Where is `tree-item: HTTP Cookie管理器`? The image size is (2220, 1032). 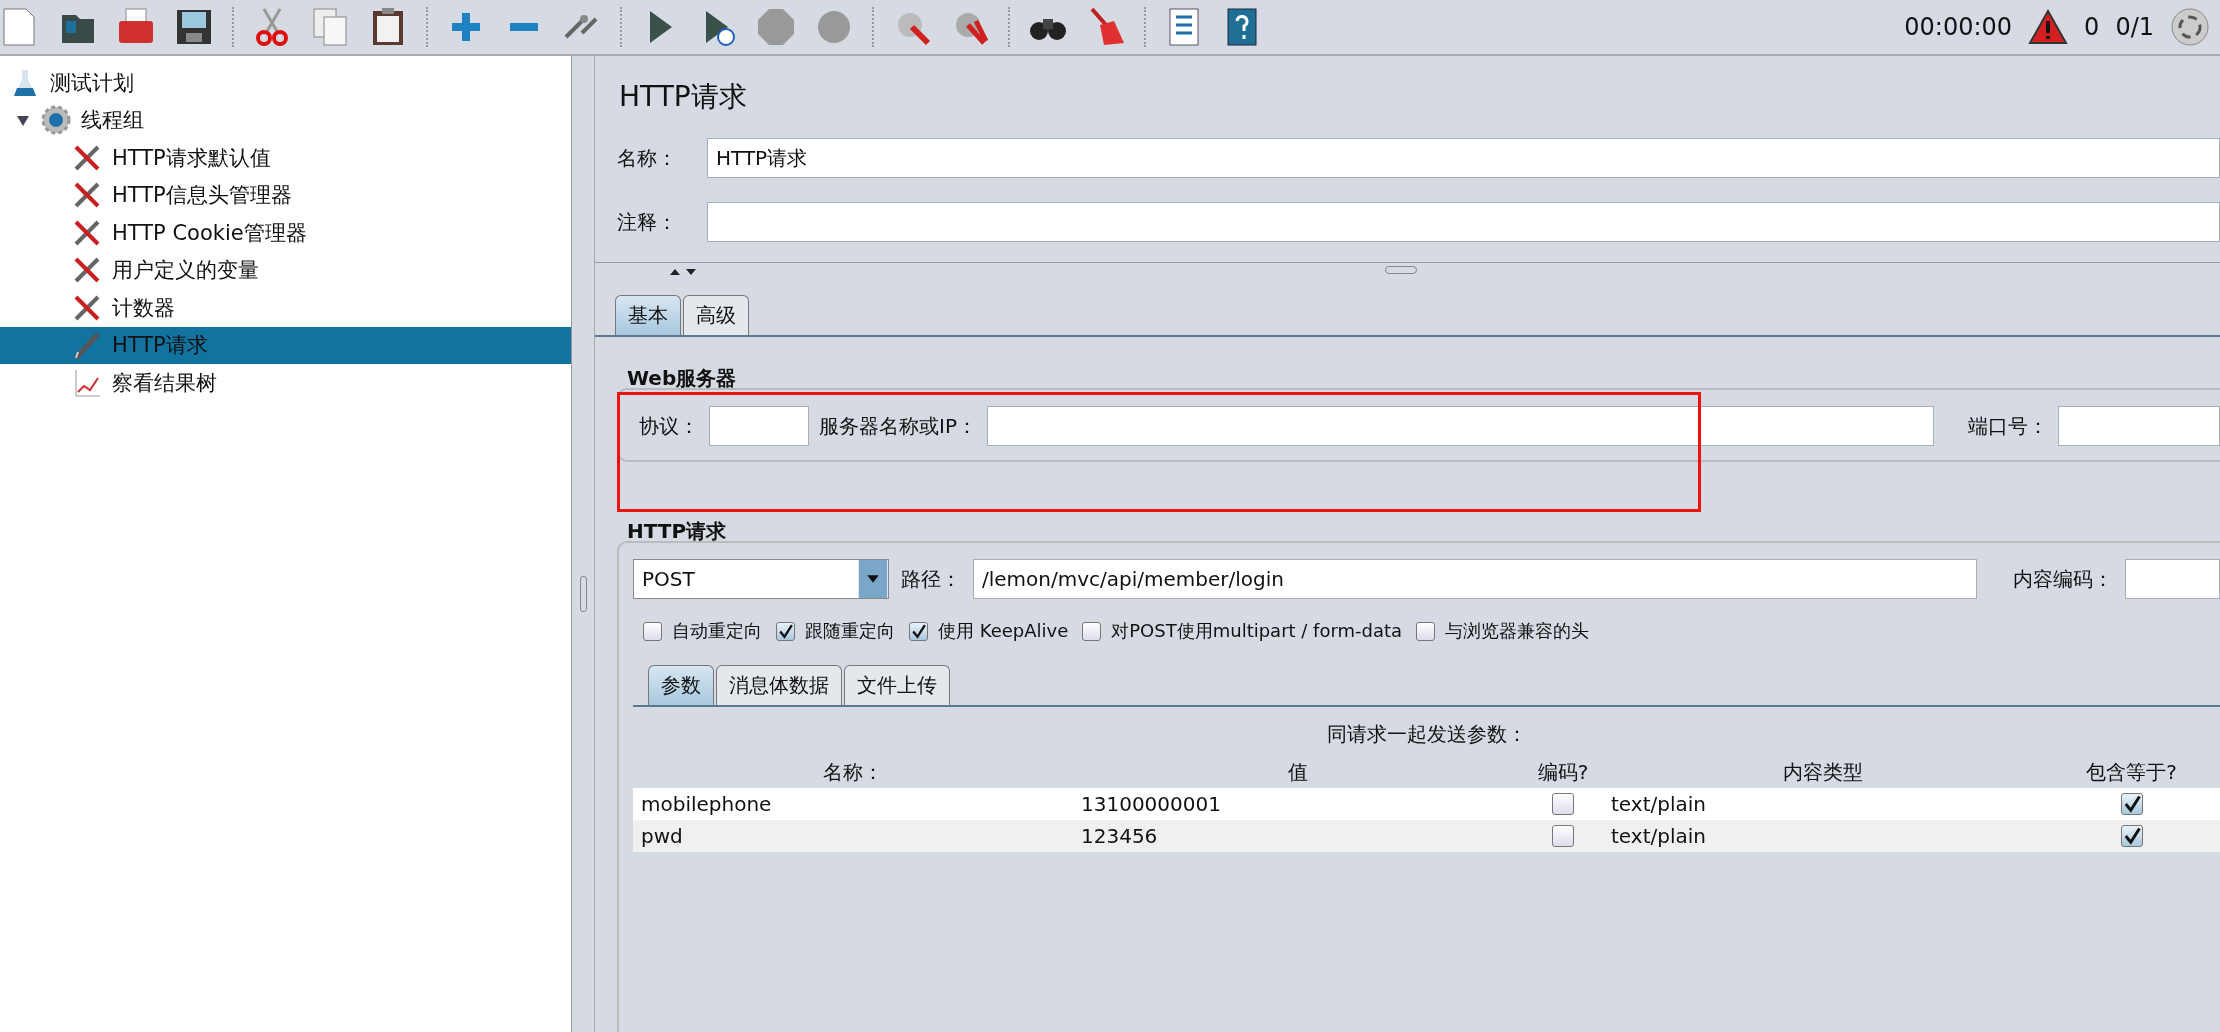 tree-item: HTTP Cookie管理器 is located at coordinates (285, 233).